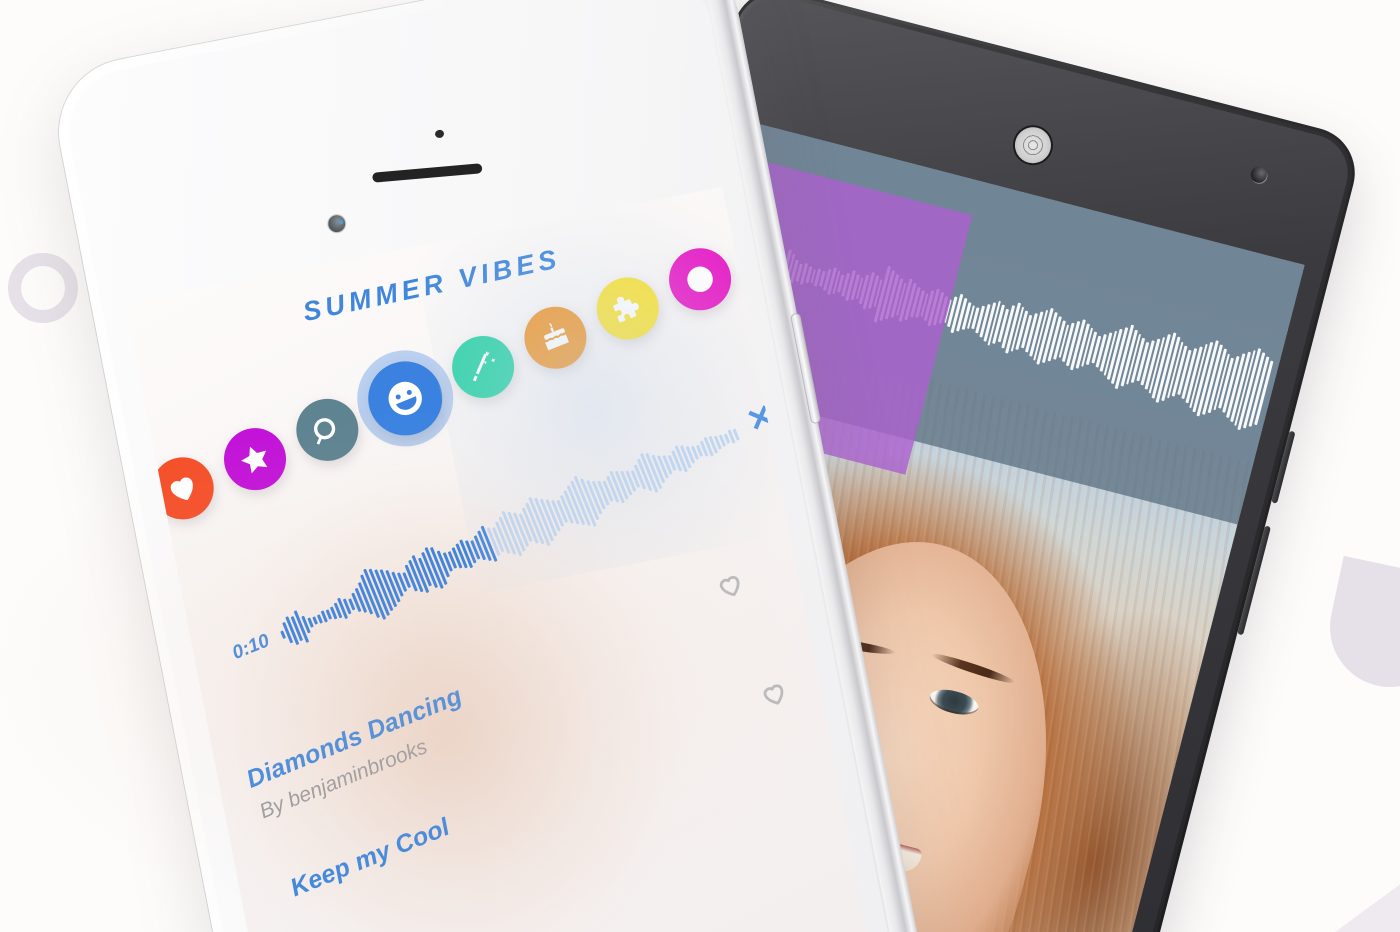 The height and width of the screenshot is (932, 1400). I want to click on category-button-dot, so click(700, 279).